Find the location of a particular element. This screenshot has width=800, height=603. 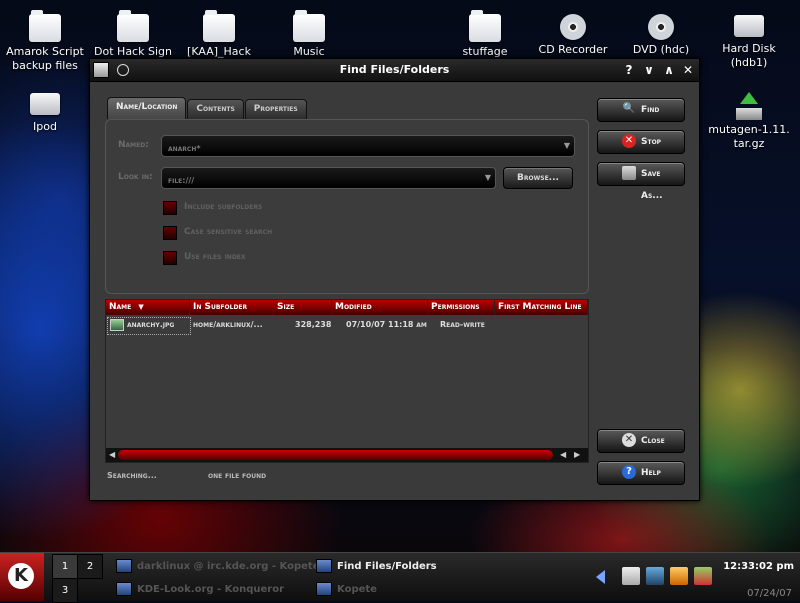

column-header-first-line: First Matching Line is located at coordinates (541, 307).